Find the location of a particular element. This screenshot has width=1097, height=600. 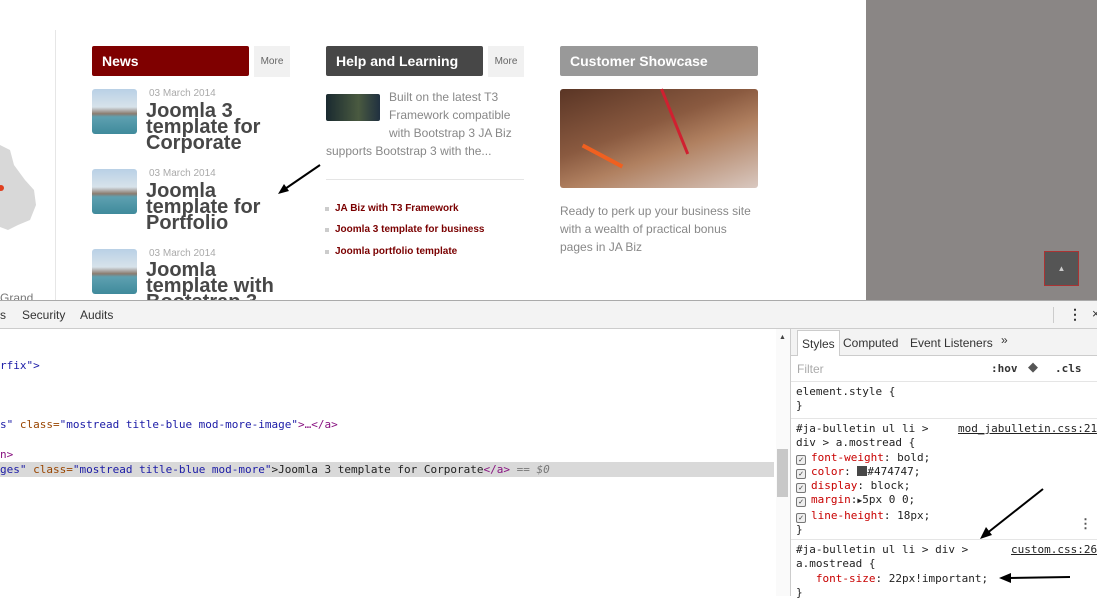

news-title-3: Joomla template with Bootstrap 3 is located at coordinates (221, 281).